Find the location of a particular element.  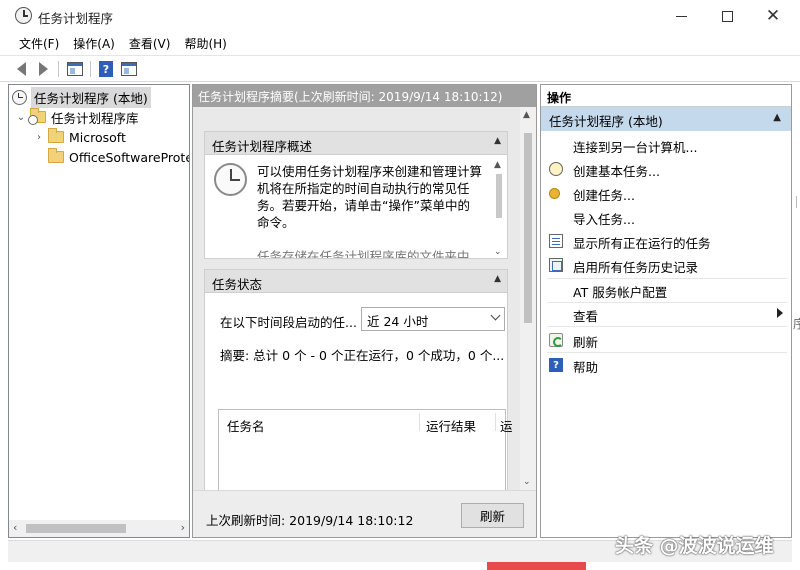

sun-task-icon is located at coordinates (554, 193).